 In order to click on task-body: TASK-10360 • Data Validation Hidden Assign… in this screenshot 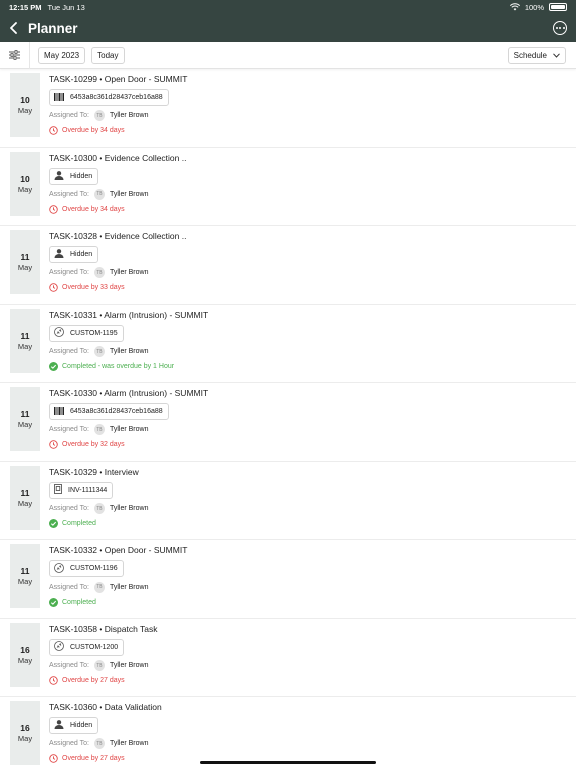, I will do `click(307, 732)`.